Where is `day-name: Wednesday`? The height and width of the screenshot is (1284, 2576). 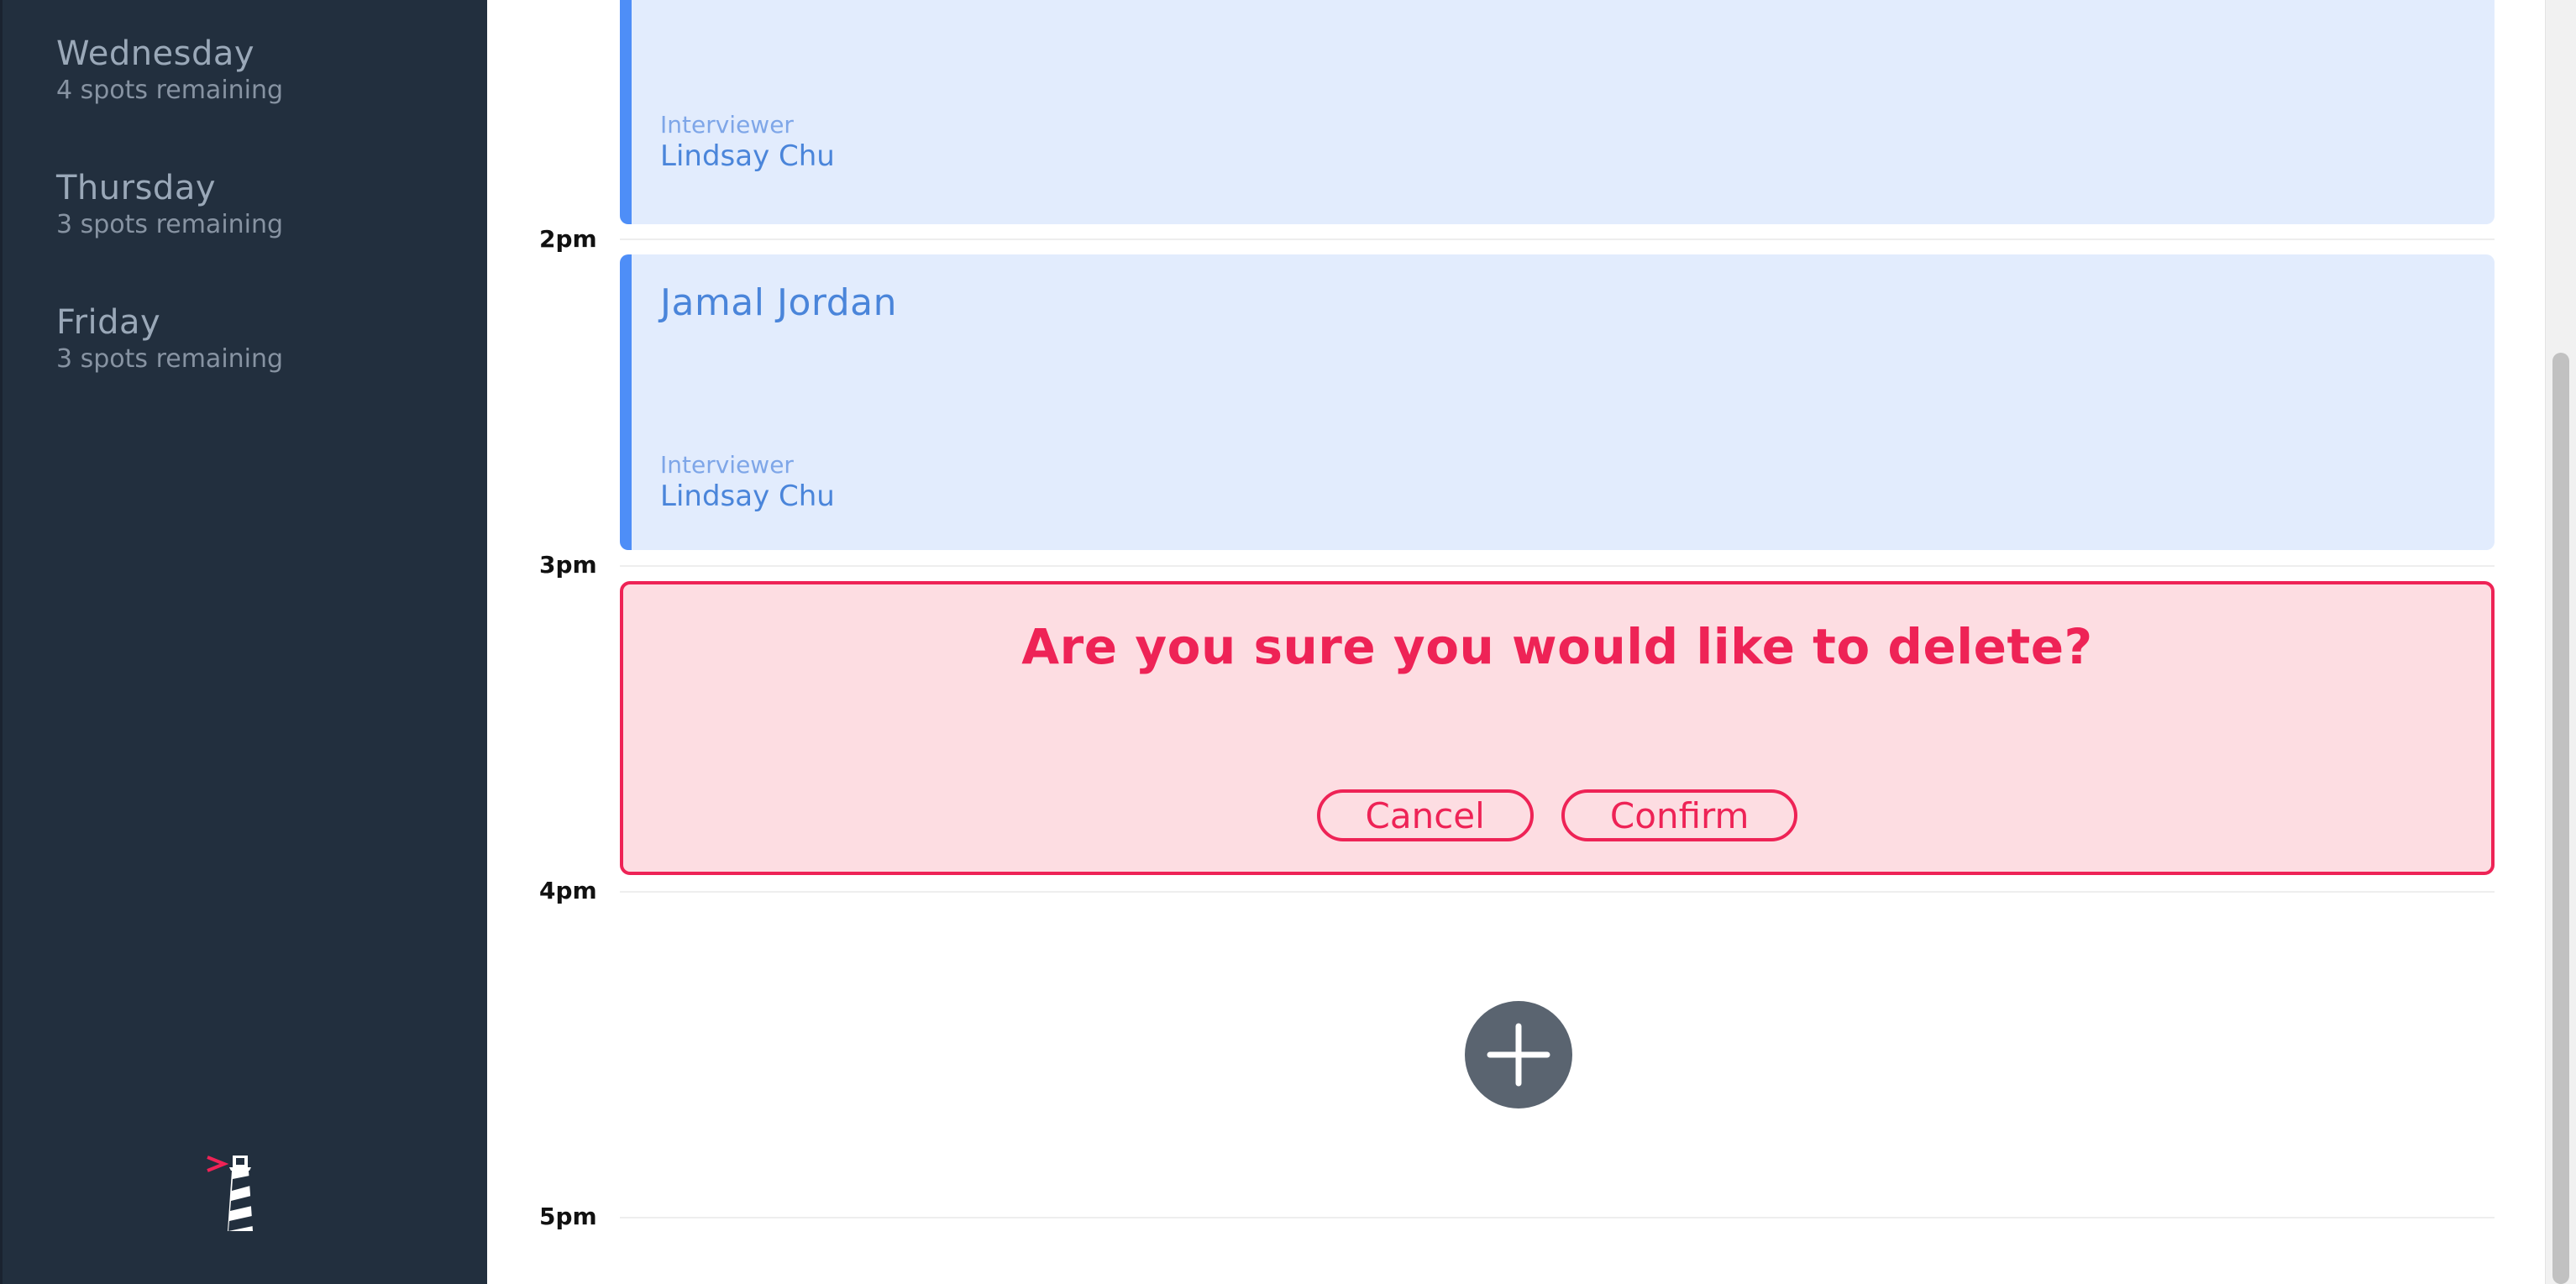 day-name: Wednesday is located at coordinates (155, 54).